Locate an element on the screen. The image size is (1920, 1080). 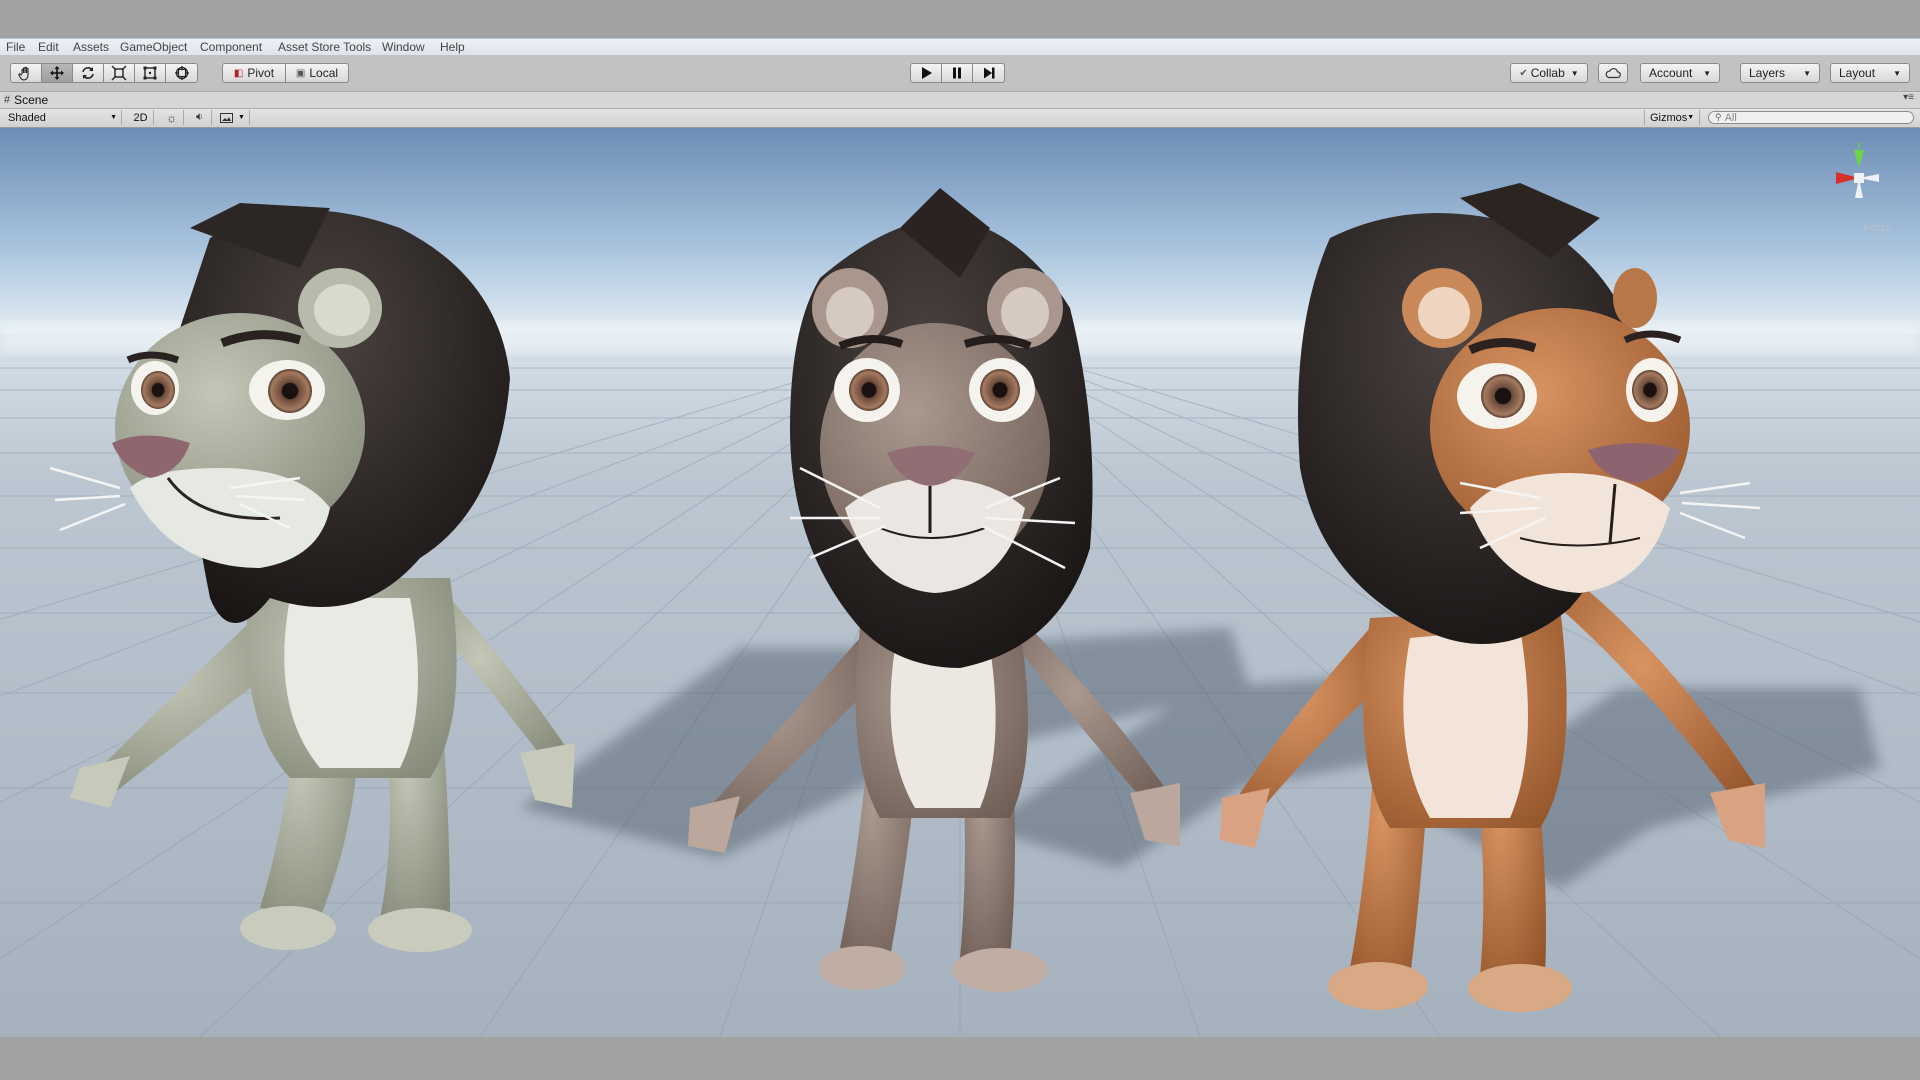
grid-icon: # is located at coordinates (7, 100).